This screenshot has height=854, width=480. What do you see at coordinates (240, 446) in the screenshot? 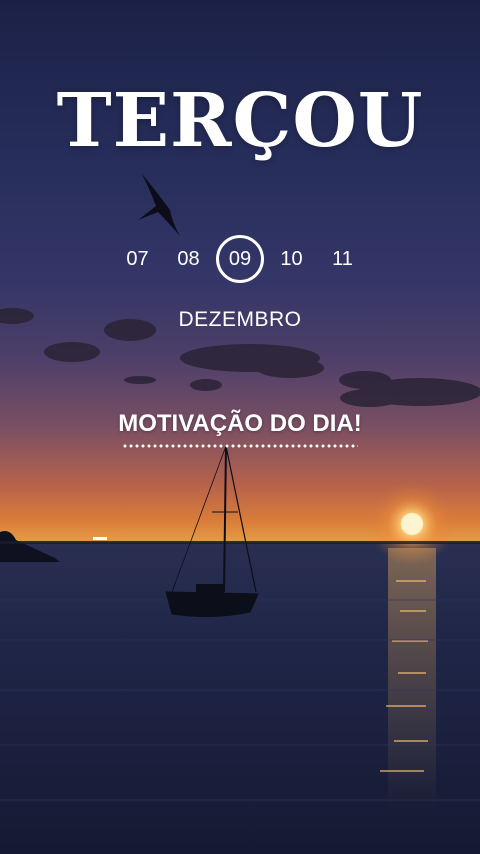
I see `dotted-underline` at bounding box center [240, 446].